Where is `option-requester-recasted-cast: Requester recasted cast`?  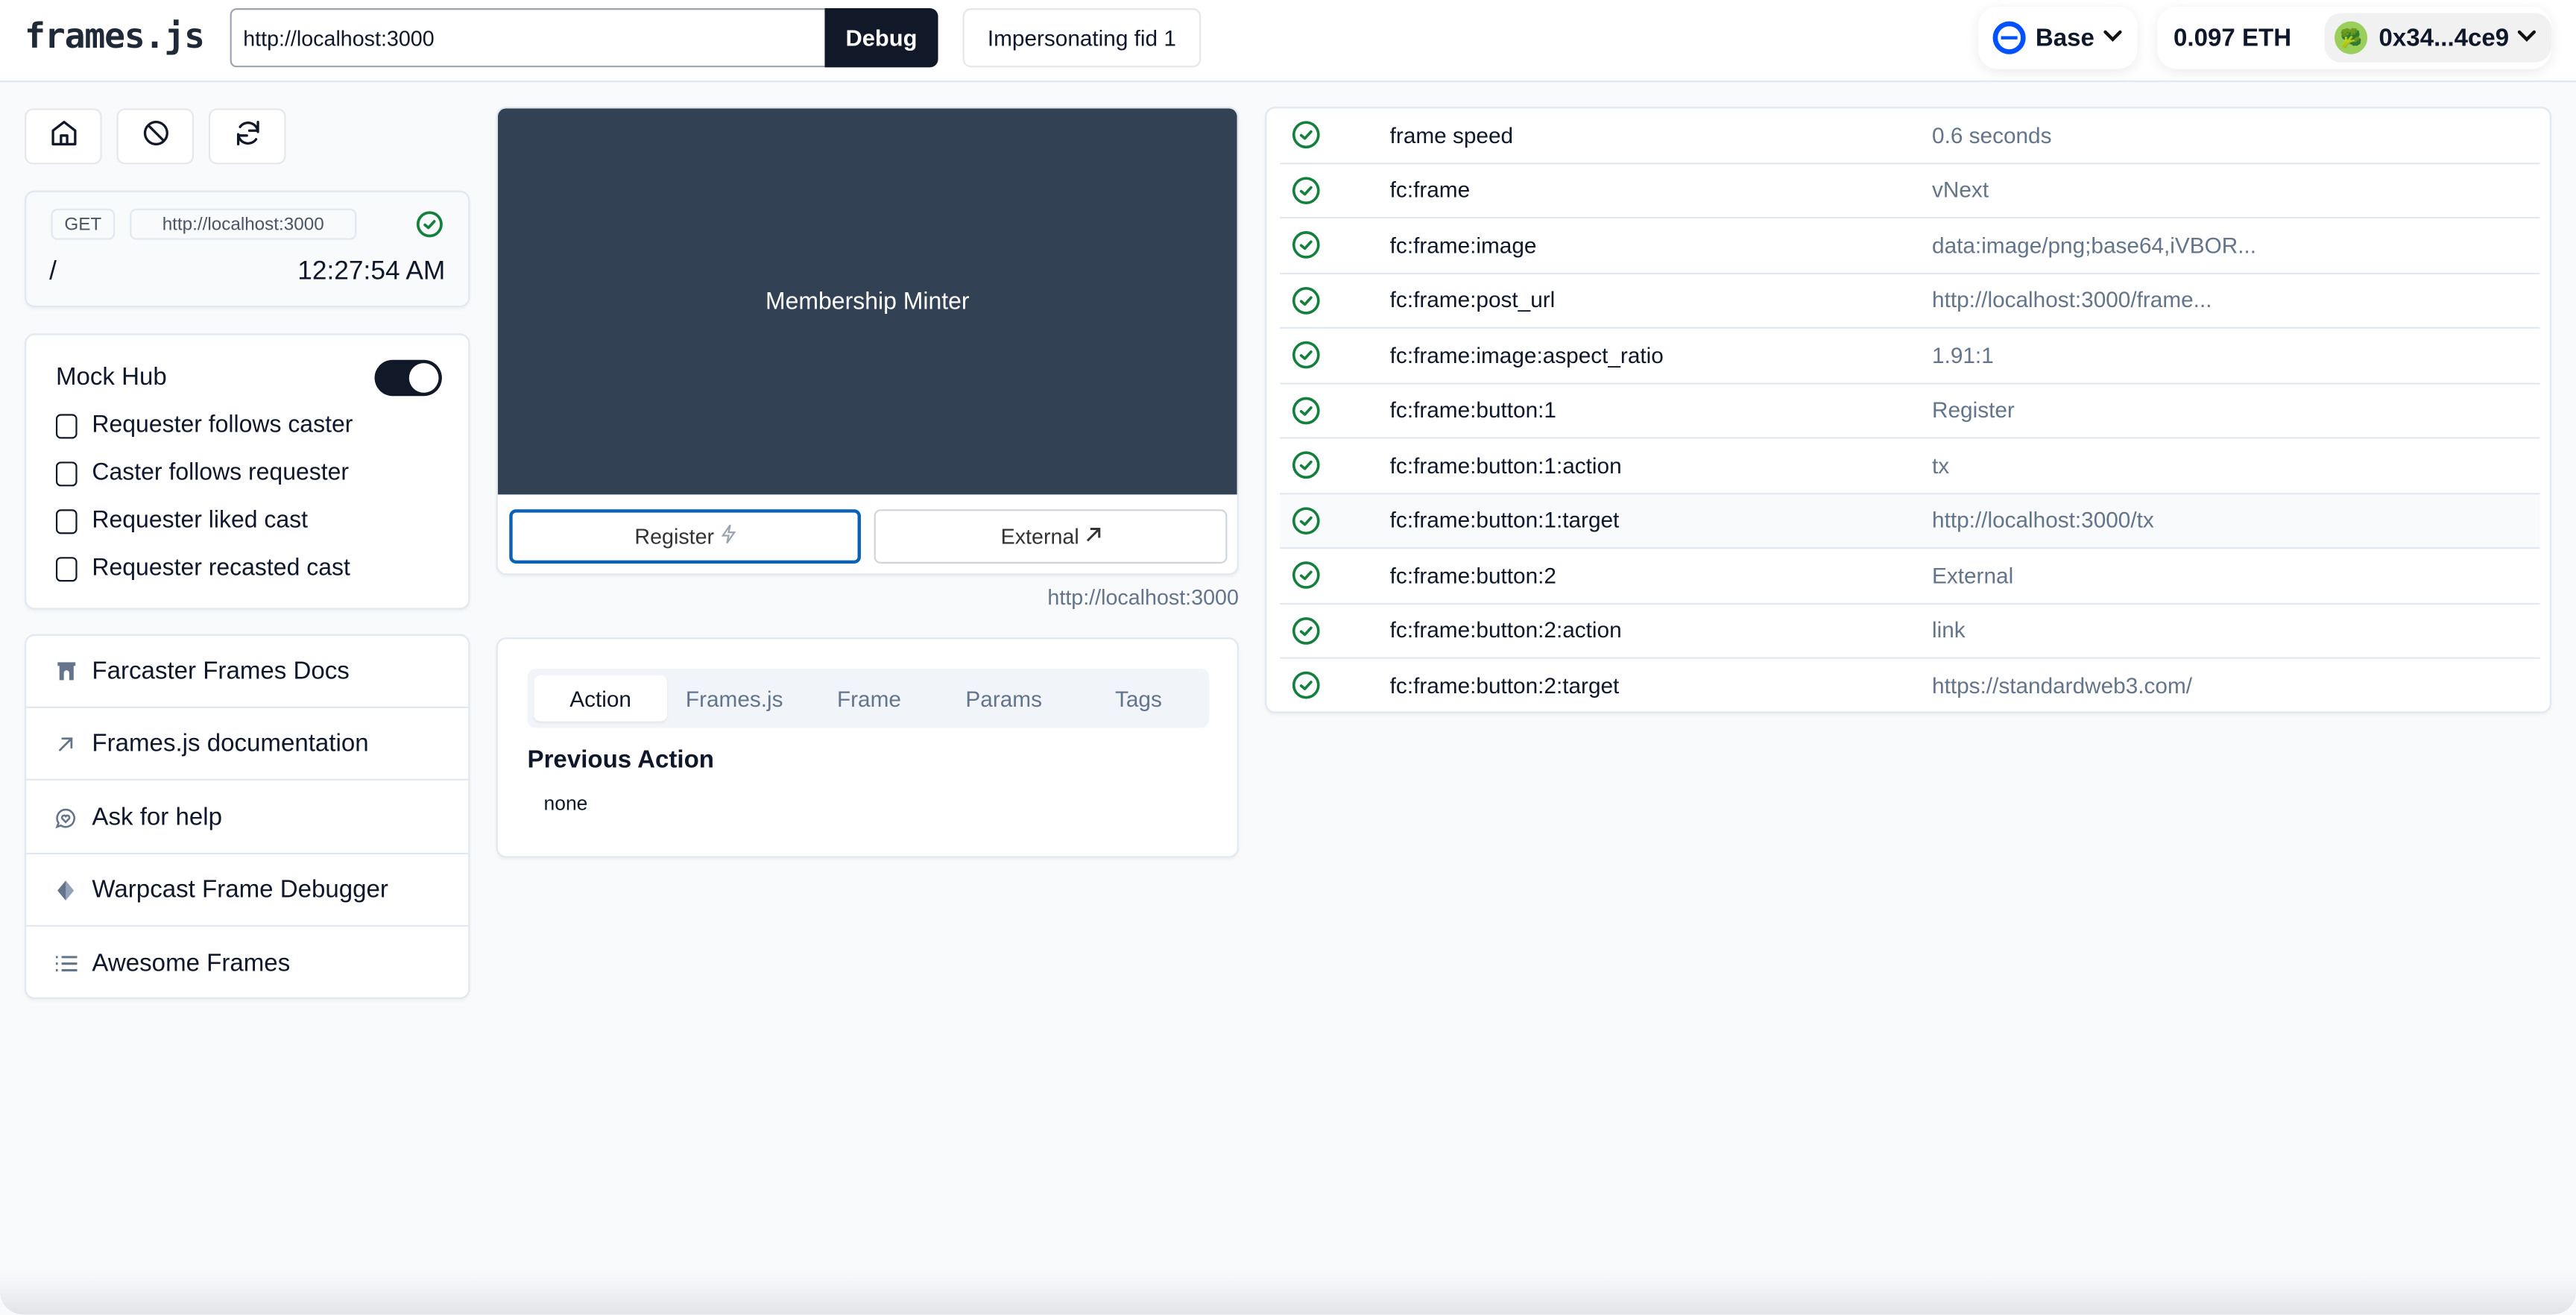
option-requester-recasted-cast: Requester recasted cast is located at coordinates (202, 569).